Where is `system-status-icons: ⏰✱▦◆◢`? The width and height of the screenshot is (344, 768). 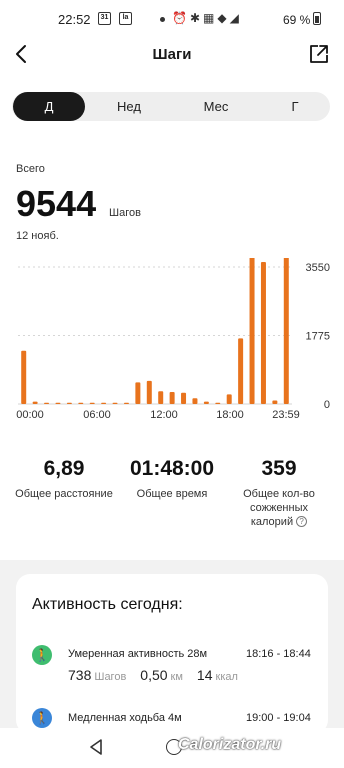 system-status-icons: ⏰✱▦◆◢ is located at coordinates (207, 18).